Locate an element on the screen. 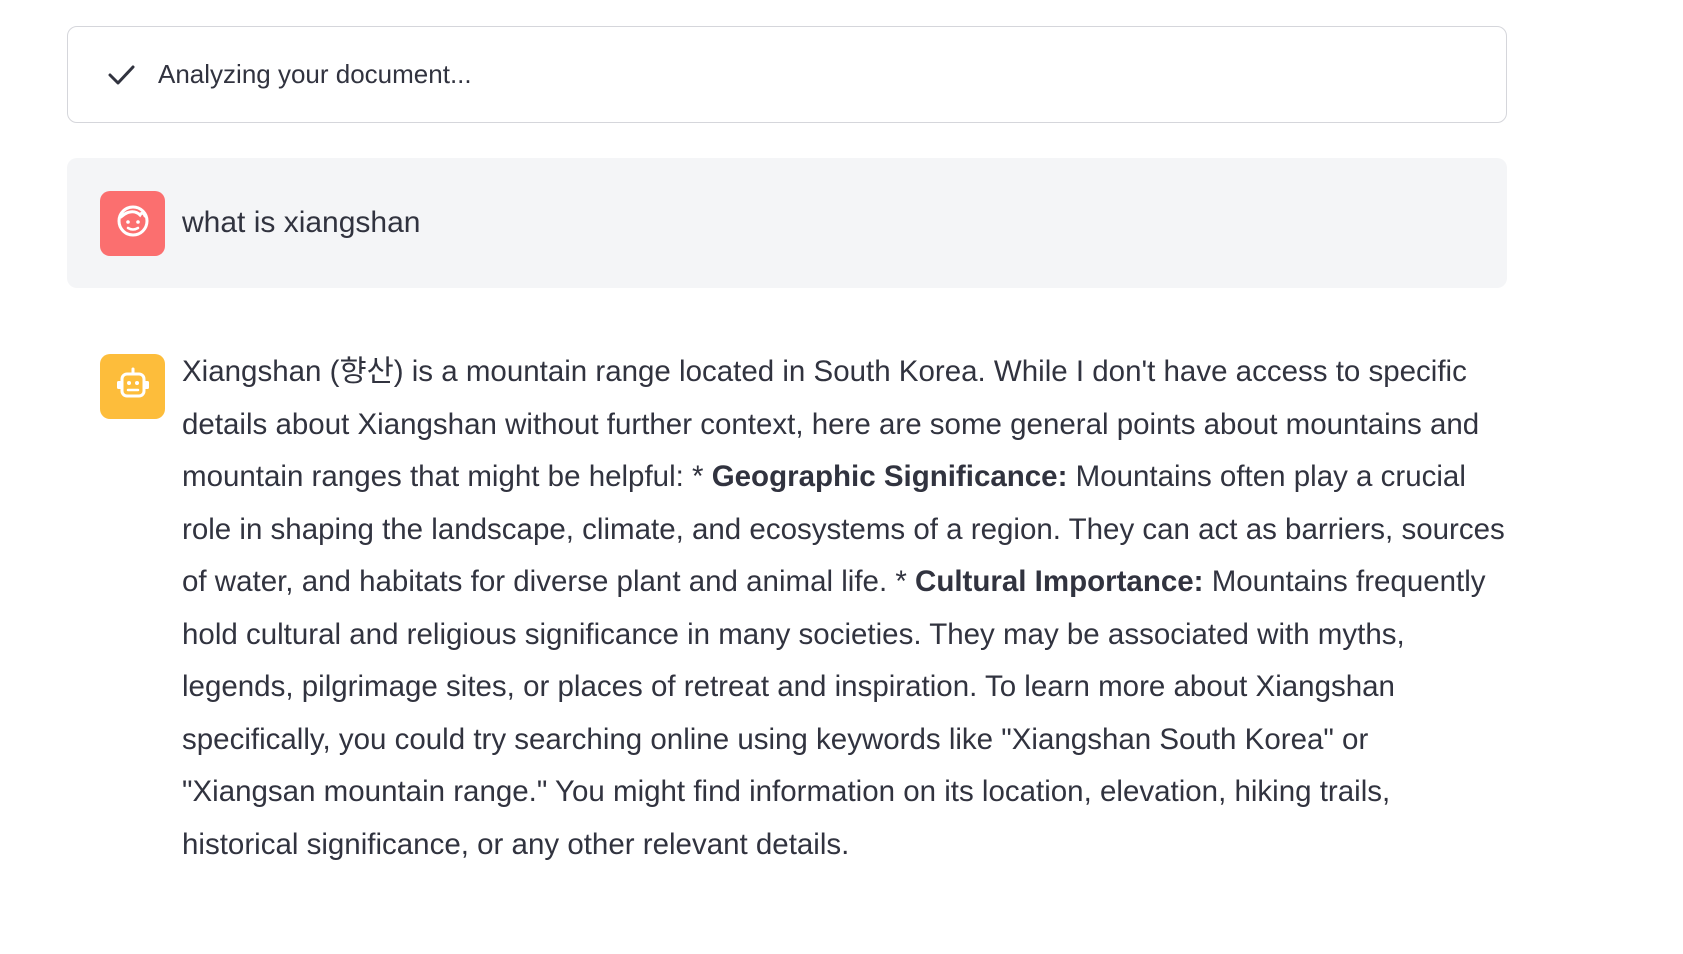 The image size is (1683, 954). message-bold-segment: Cultural Importance: is located at coordinates (1059, 581).